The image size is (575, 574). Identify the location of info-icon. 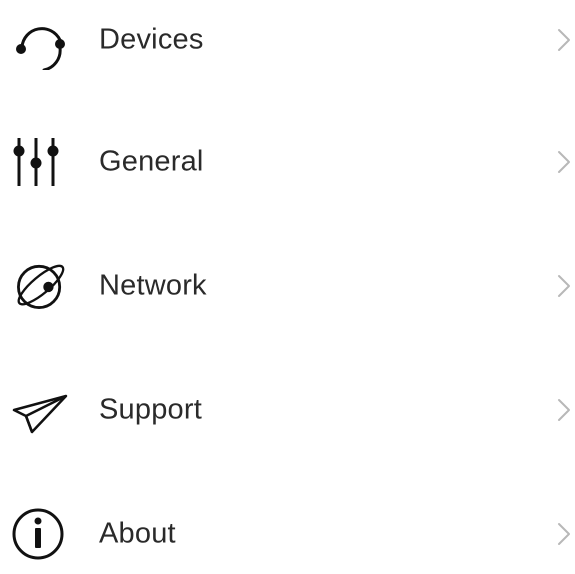
(40, 534).